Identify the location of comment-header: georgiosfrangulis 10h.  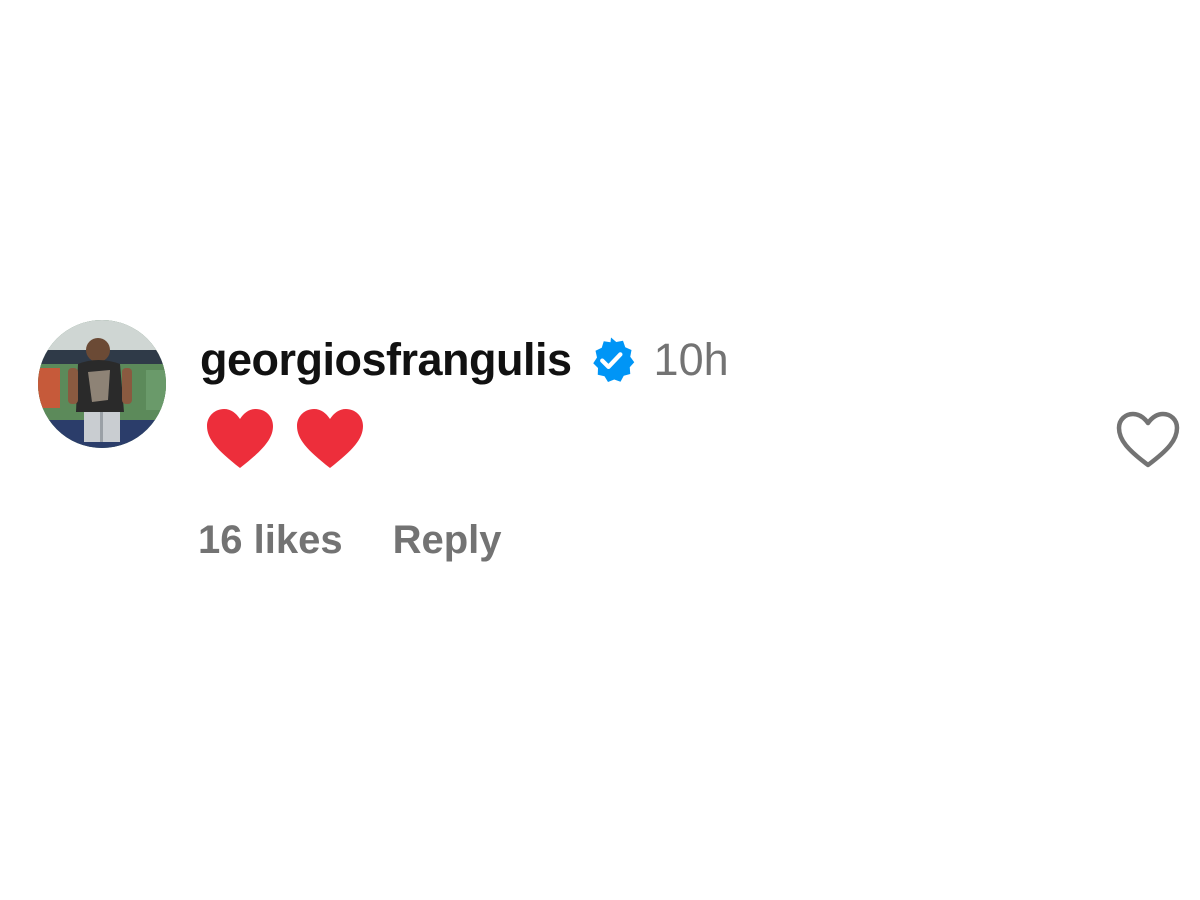
(464, 360).